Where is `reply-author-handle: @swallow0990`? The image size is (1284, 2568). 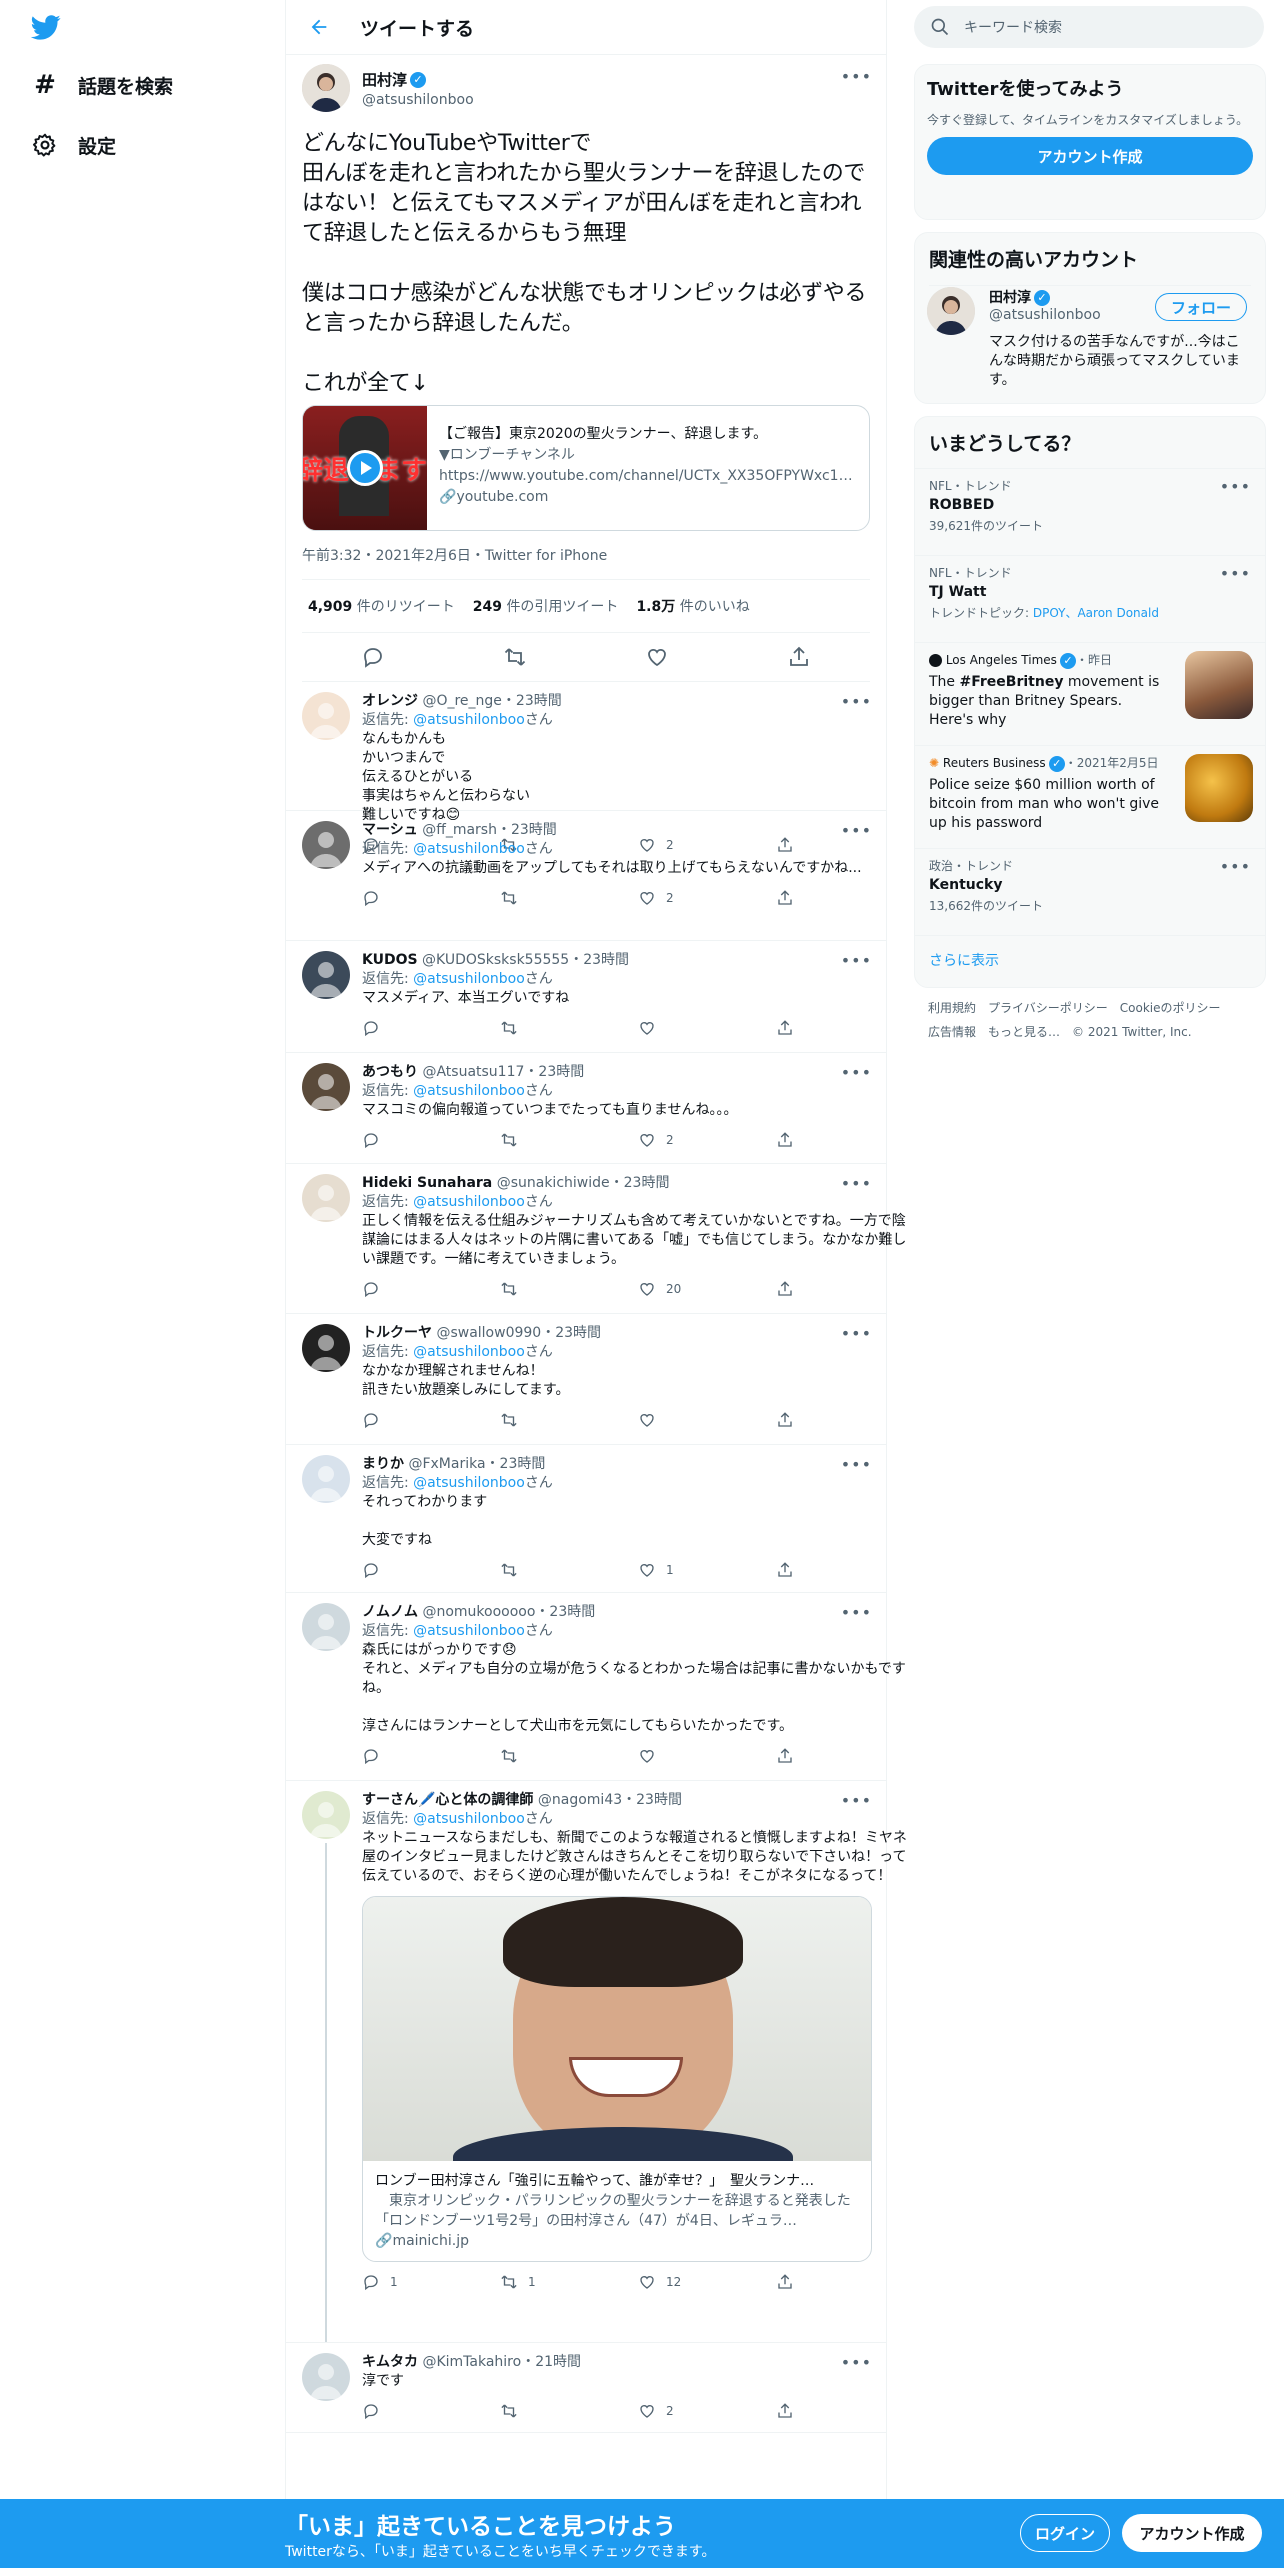
reply-author-handle: @swallow0990 is located at coordinates (488, 1333).